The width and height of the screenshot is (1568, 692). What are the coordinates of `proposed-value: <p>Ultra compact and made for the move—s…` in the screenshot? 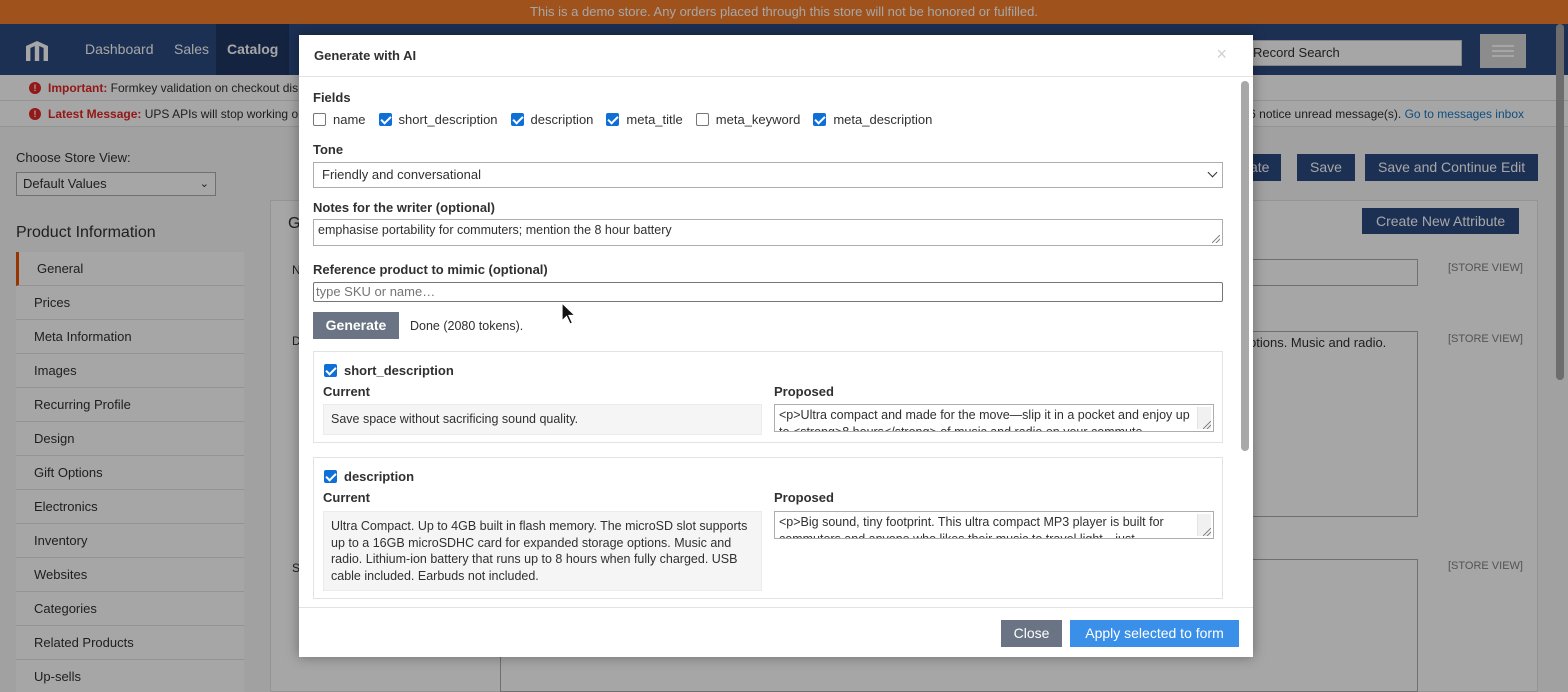 It's located at (984, 420).